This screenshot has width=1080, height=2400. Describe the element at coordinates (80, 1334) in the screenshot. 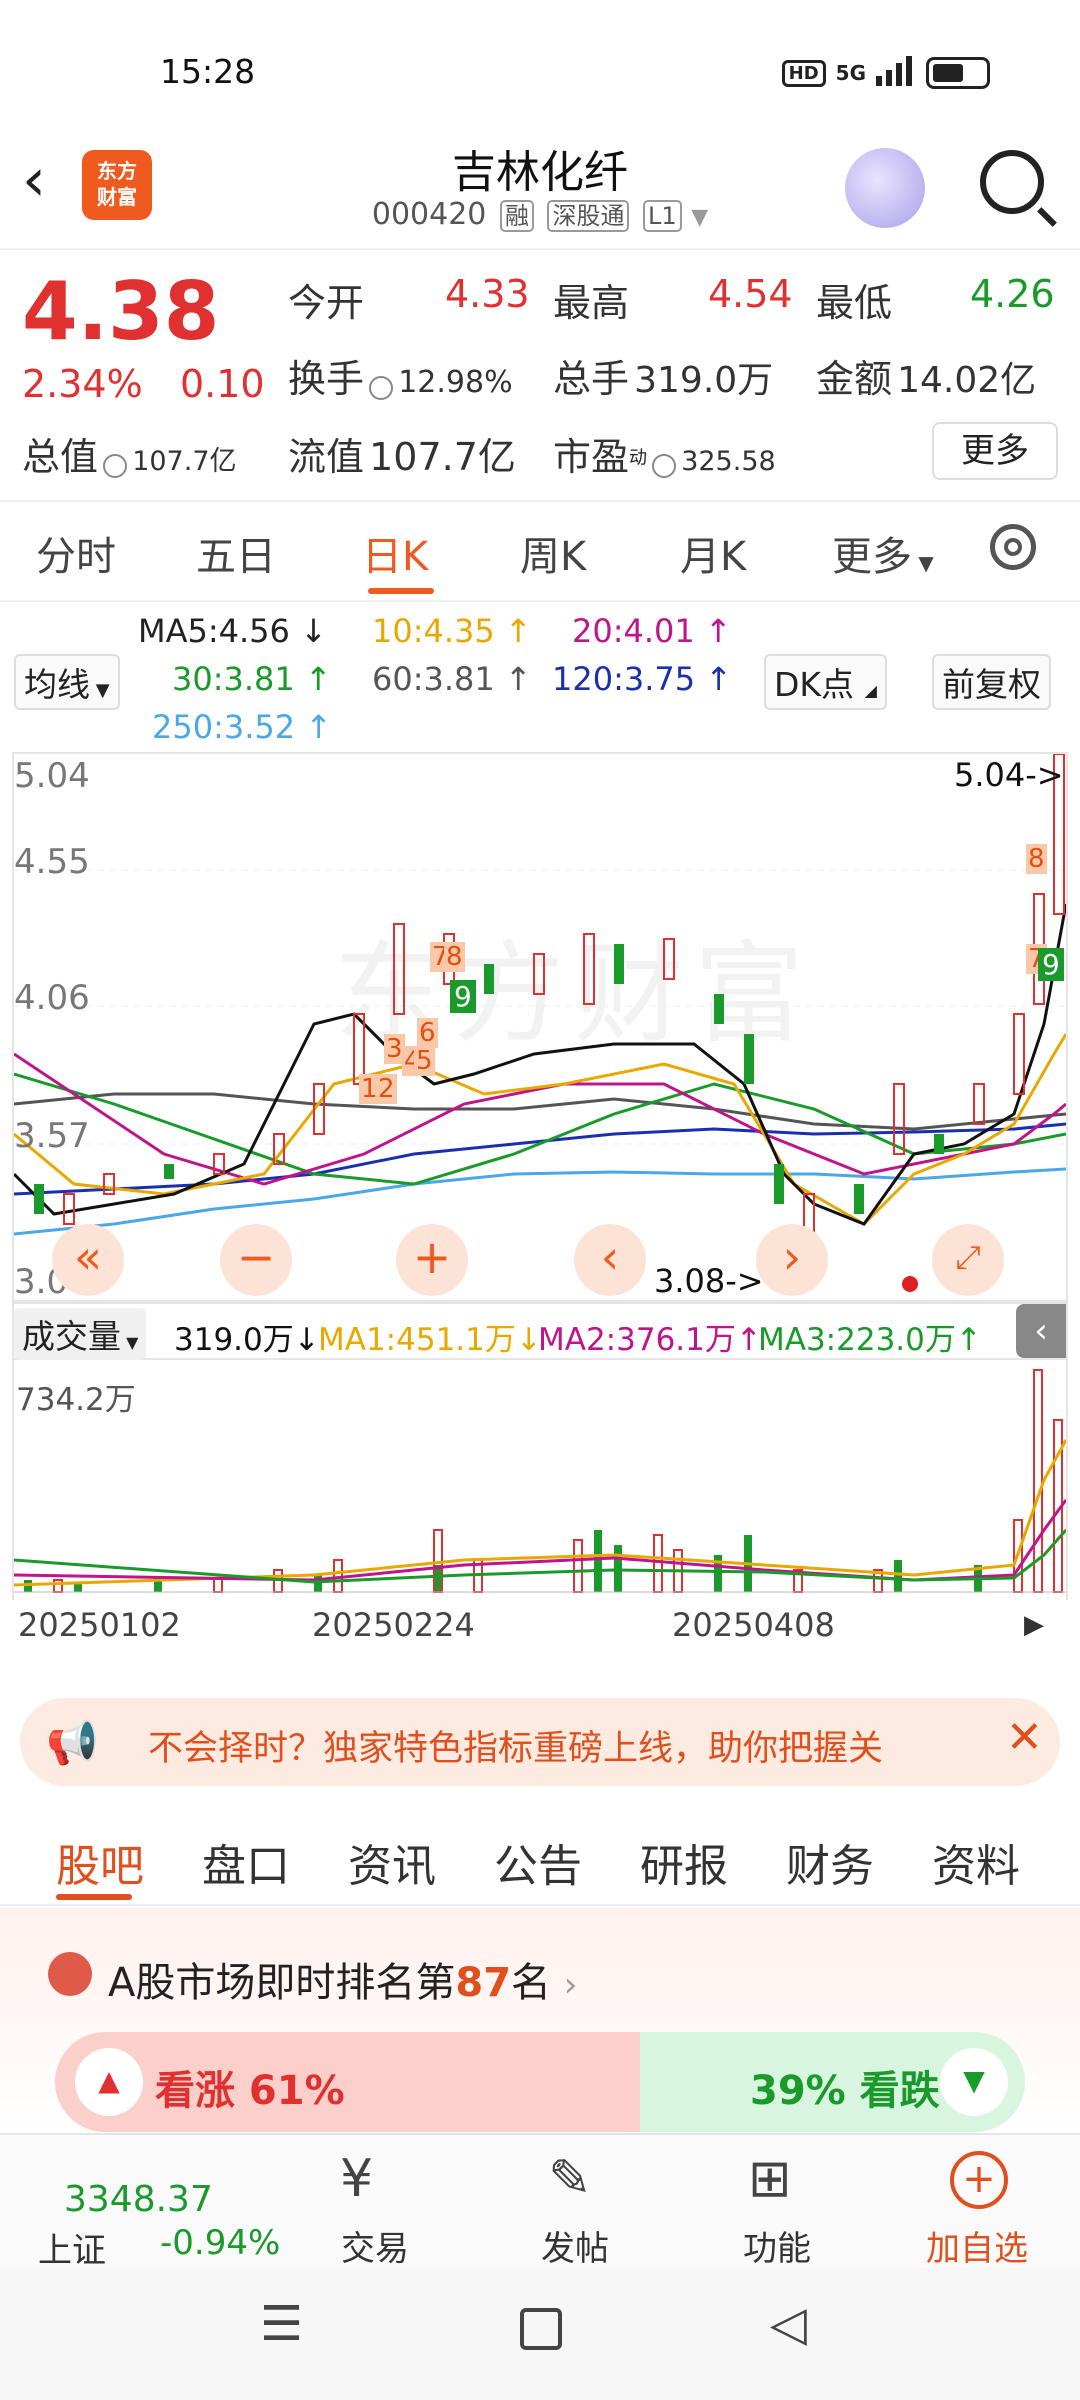

I see `volume-indicator-select: 成交量 ▼` at that location.